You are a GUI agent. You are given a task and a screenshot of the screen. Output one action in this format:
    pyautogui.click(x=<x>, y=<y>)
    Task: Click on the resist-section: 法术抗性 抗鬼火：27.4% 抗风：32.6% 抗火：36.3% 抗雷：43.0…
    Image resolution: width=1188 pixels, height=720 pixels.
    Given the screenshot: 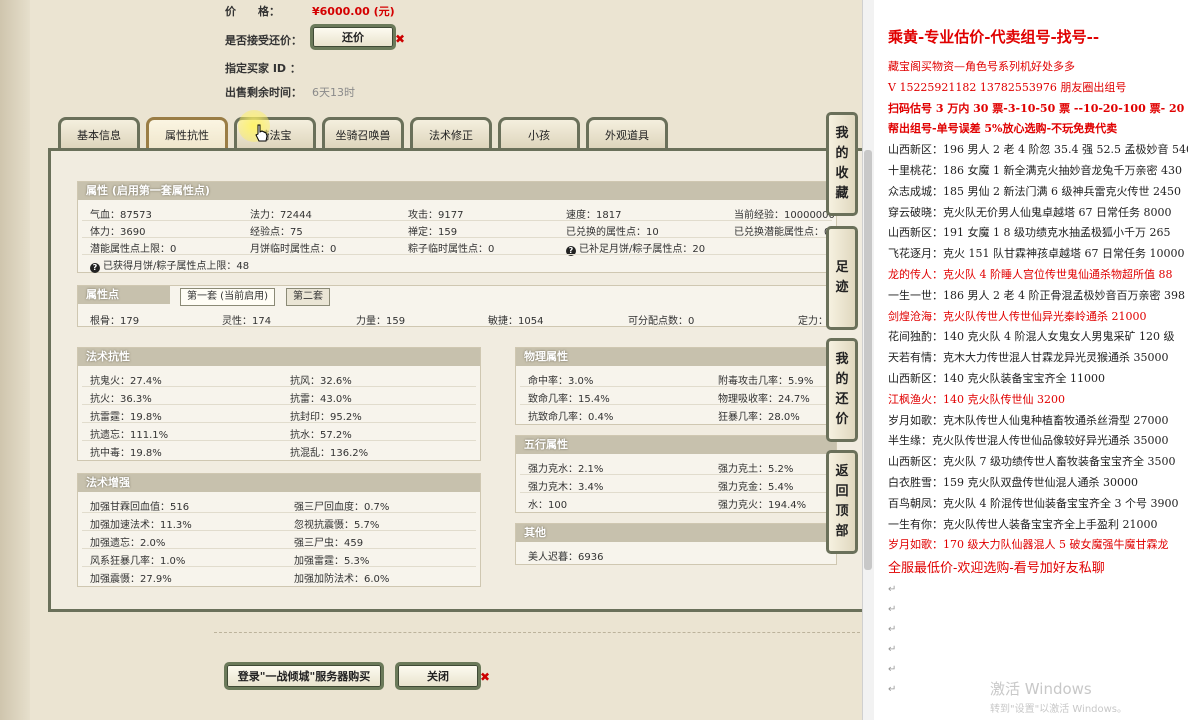 What is the action you would take?
    pyautogui.click(x=279, y=404)
    